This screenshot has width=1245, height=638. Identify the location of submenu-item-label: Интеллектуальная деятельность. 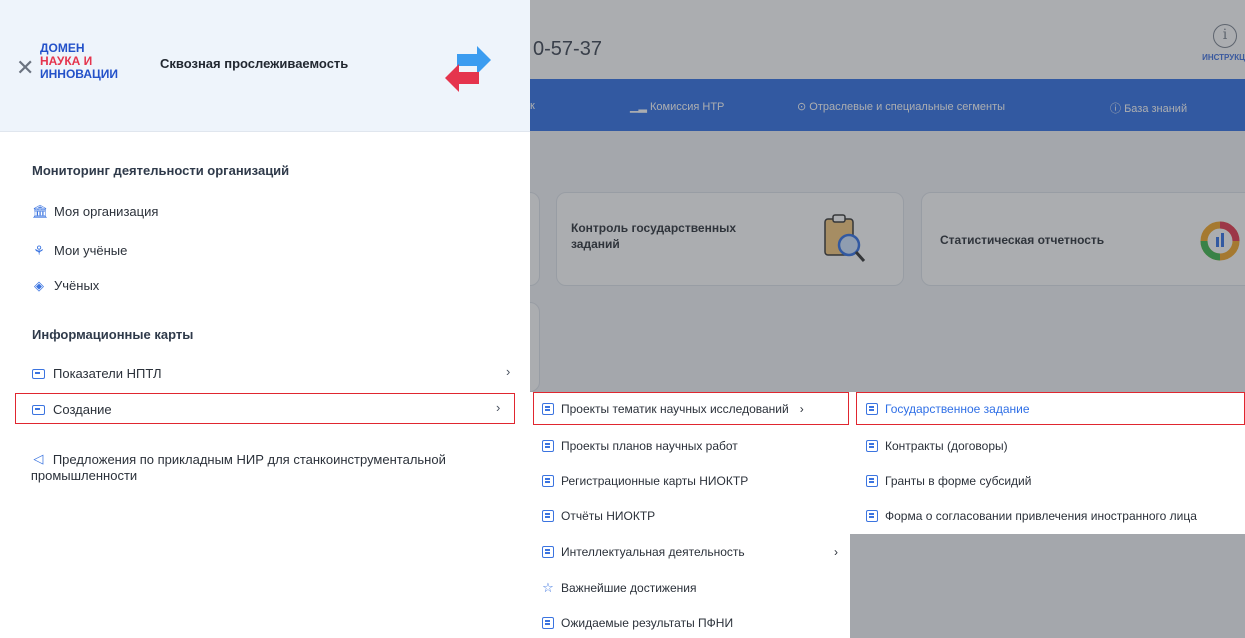
(653, 552).